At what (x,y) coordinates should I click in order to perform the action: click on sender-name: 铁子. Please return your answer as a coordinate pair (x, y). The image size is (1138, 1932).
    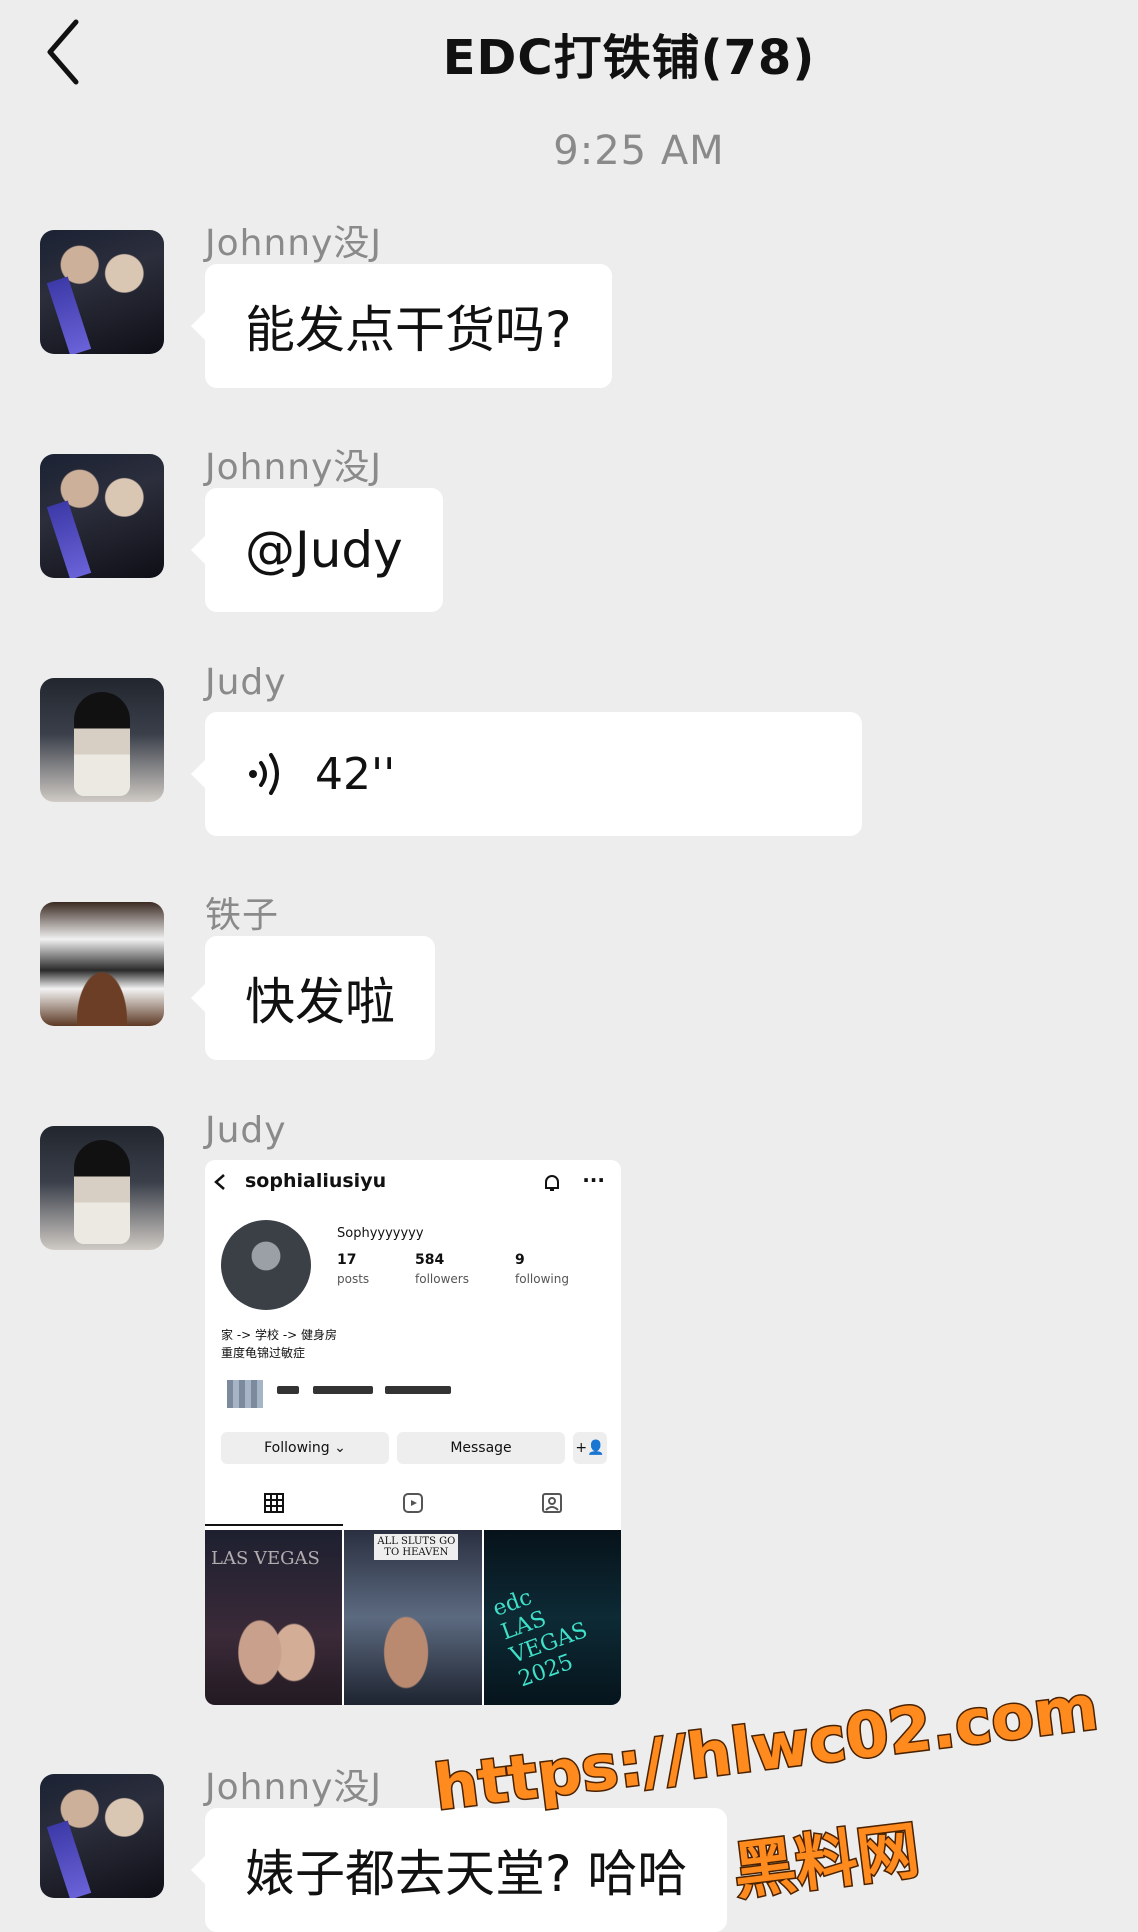
    Looking at the image, I should click on (242, 915).